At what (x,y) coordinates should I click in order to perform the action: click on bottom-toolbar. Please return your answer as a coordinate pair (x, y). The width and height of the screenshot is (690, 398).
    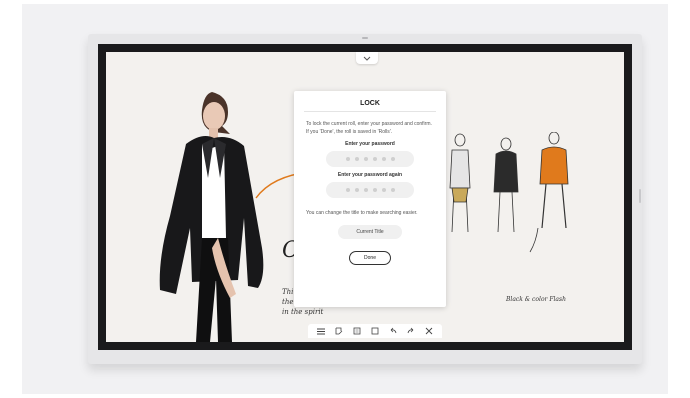
    Looking at the image, I should click on (375, 331).